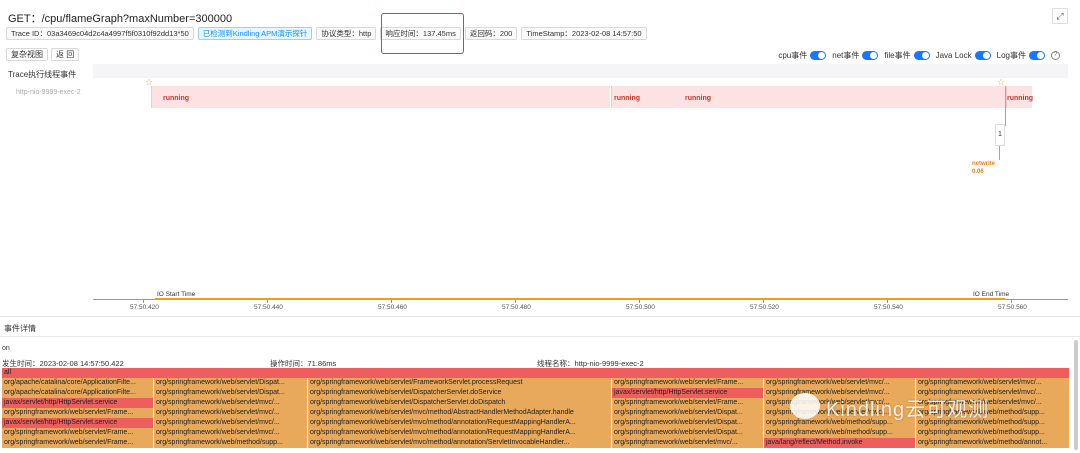  Describe the element at coordinates (870, 55) in the screenshot. I see `net-switch` at that location.